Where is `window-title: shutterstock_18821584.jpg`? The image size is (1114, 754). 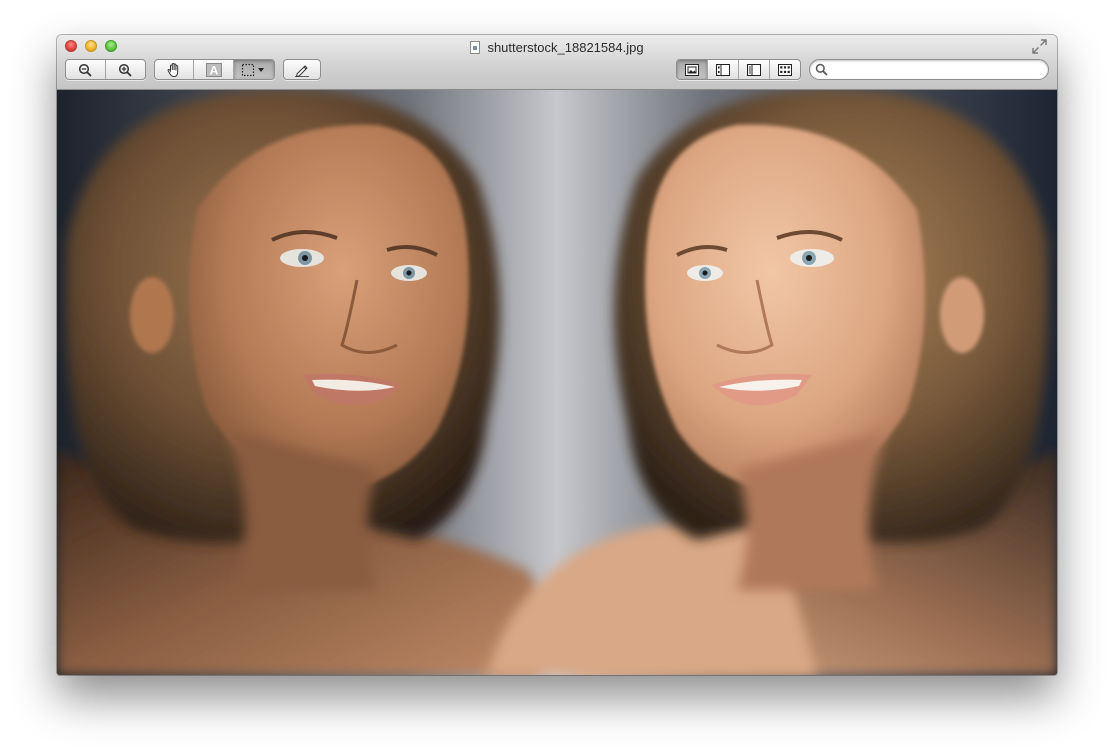 window-title: shutterstock_18821584.jpg is located at coordinates (565, 47).